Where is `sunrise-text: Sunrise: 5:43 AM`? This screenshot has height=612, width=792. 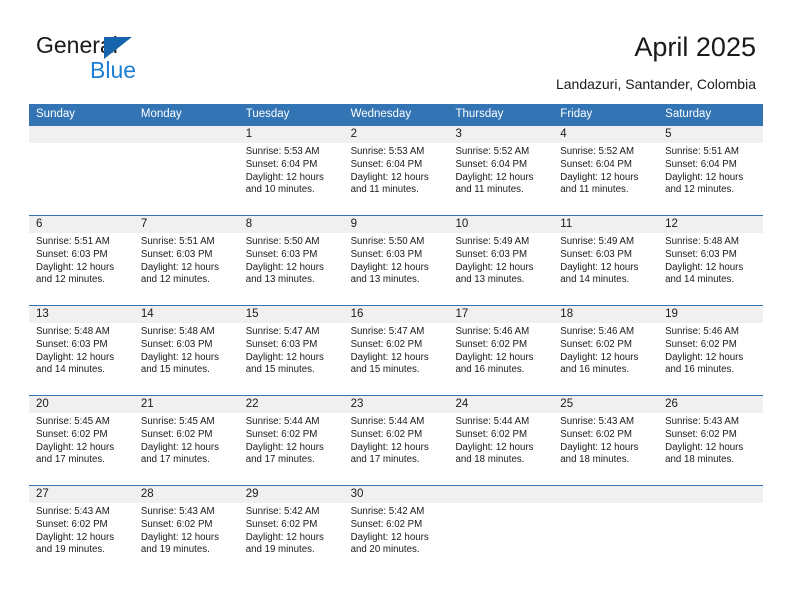
sunrise-text: Sunrise: 5:43 AM is located at coordinates (177, 511).